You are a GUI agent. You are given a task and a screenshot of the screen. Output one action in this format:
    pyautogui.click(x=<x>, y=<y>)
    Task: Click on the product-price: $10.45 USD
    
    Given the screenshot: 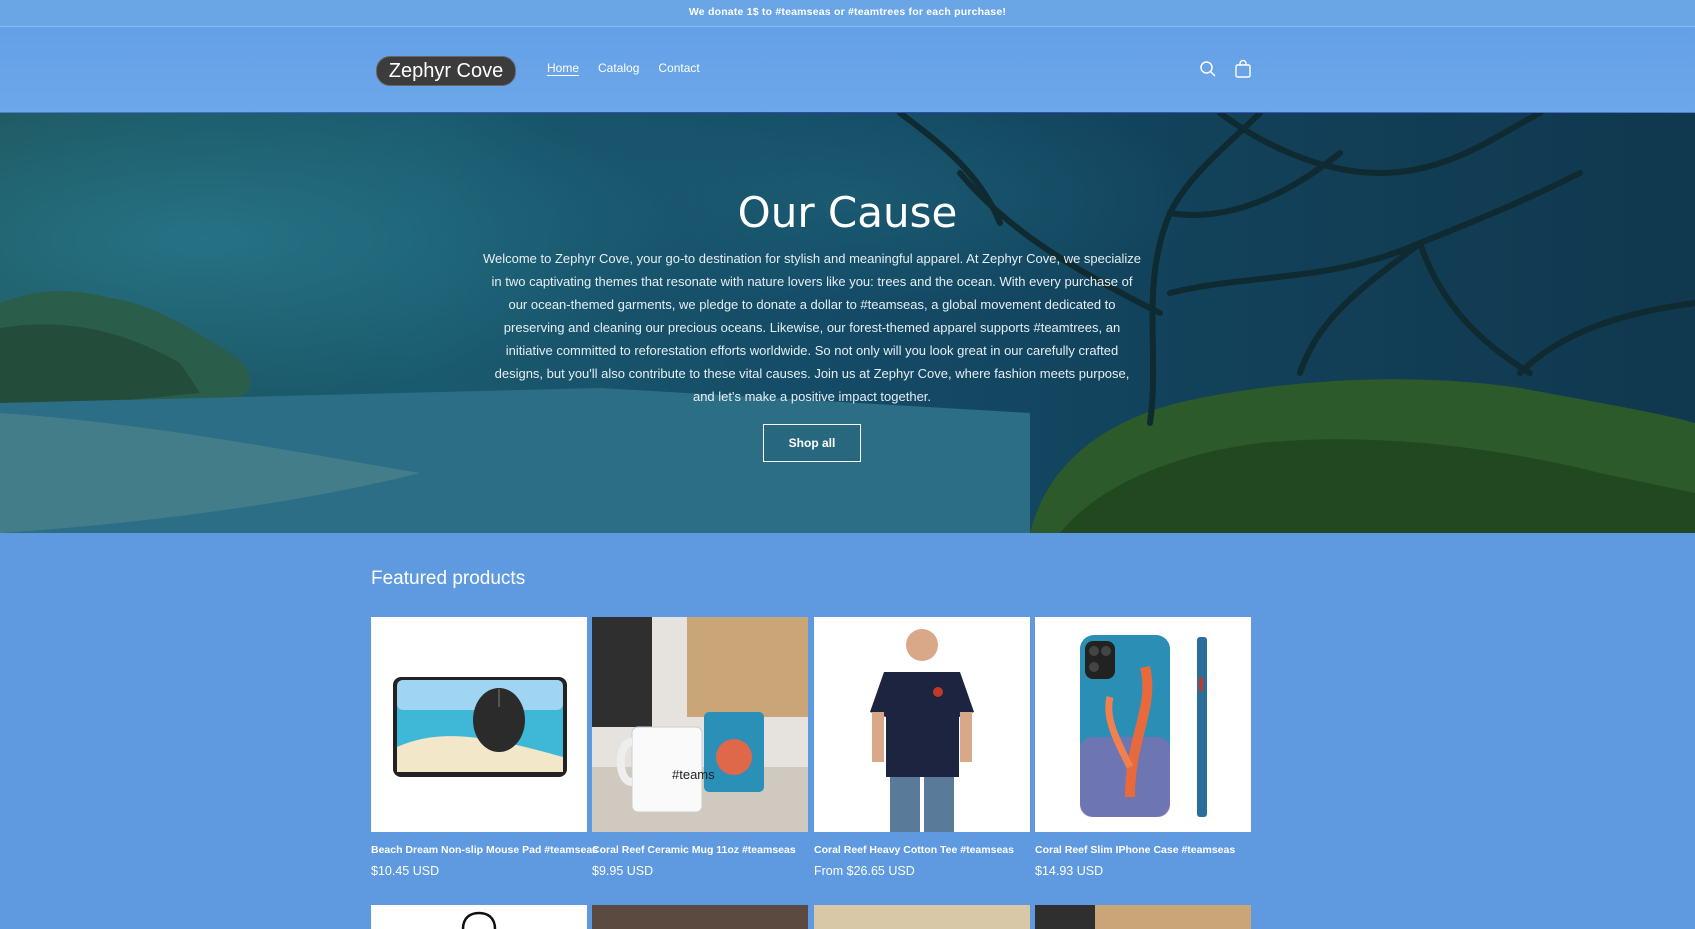 What is the action you would take?
    pyautogui.click(x=405, y=871)
    